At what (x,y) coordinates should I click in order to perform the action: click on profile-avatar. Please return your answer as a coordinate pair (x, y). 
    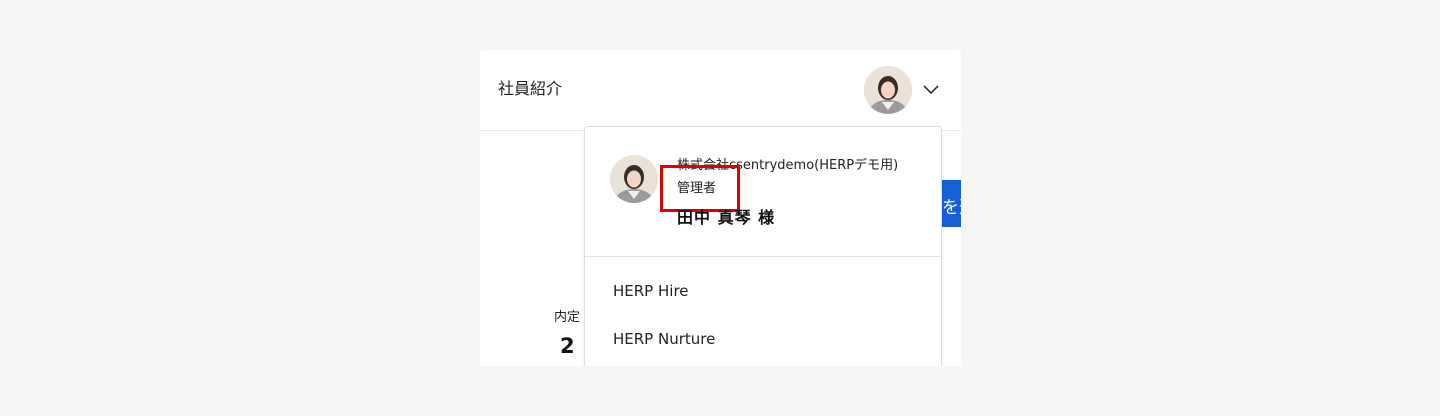
    Looking at the image, I should click on (634, 179).